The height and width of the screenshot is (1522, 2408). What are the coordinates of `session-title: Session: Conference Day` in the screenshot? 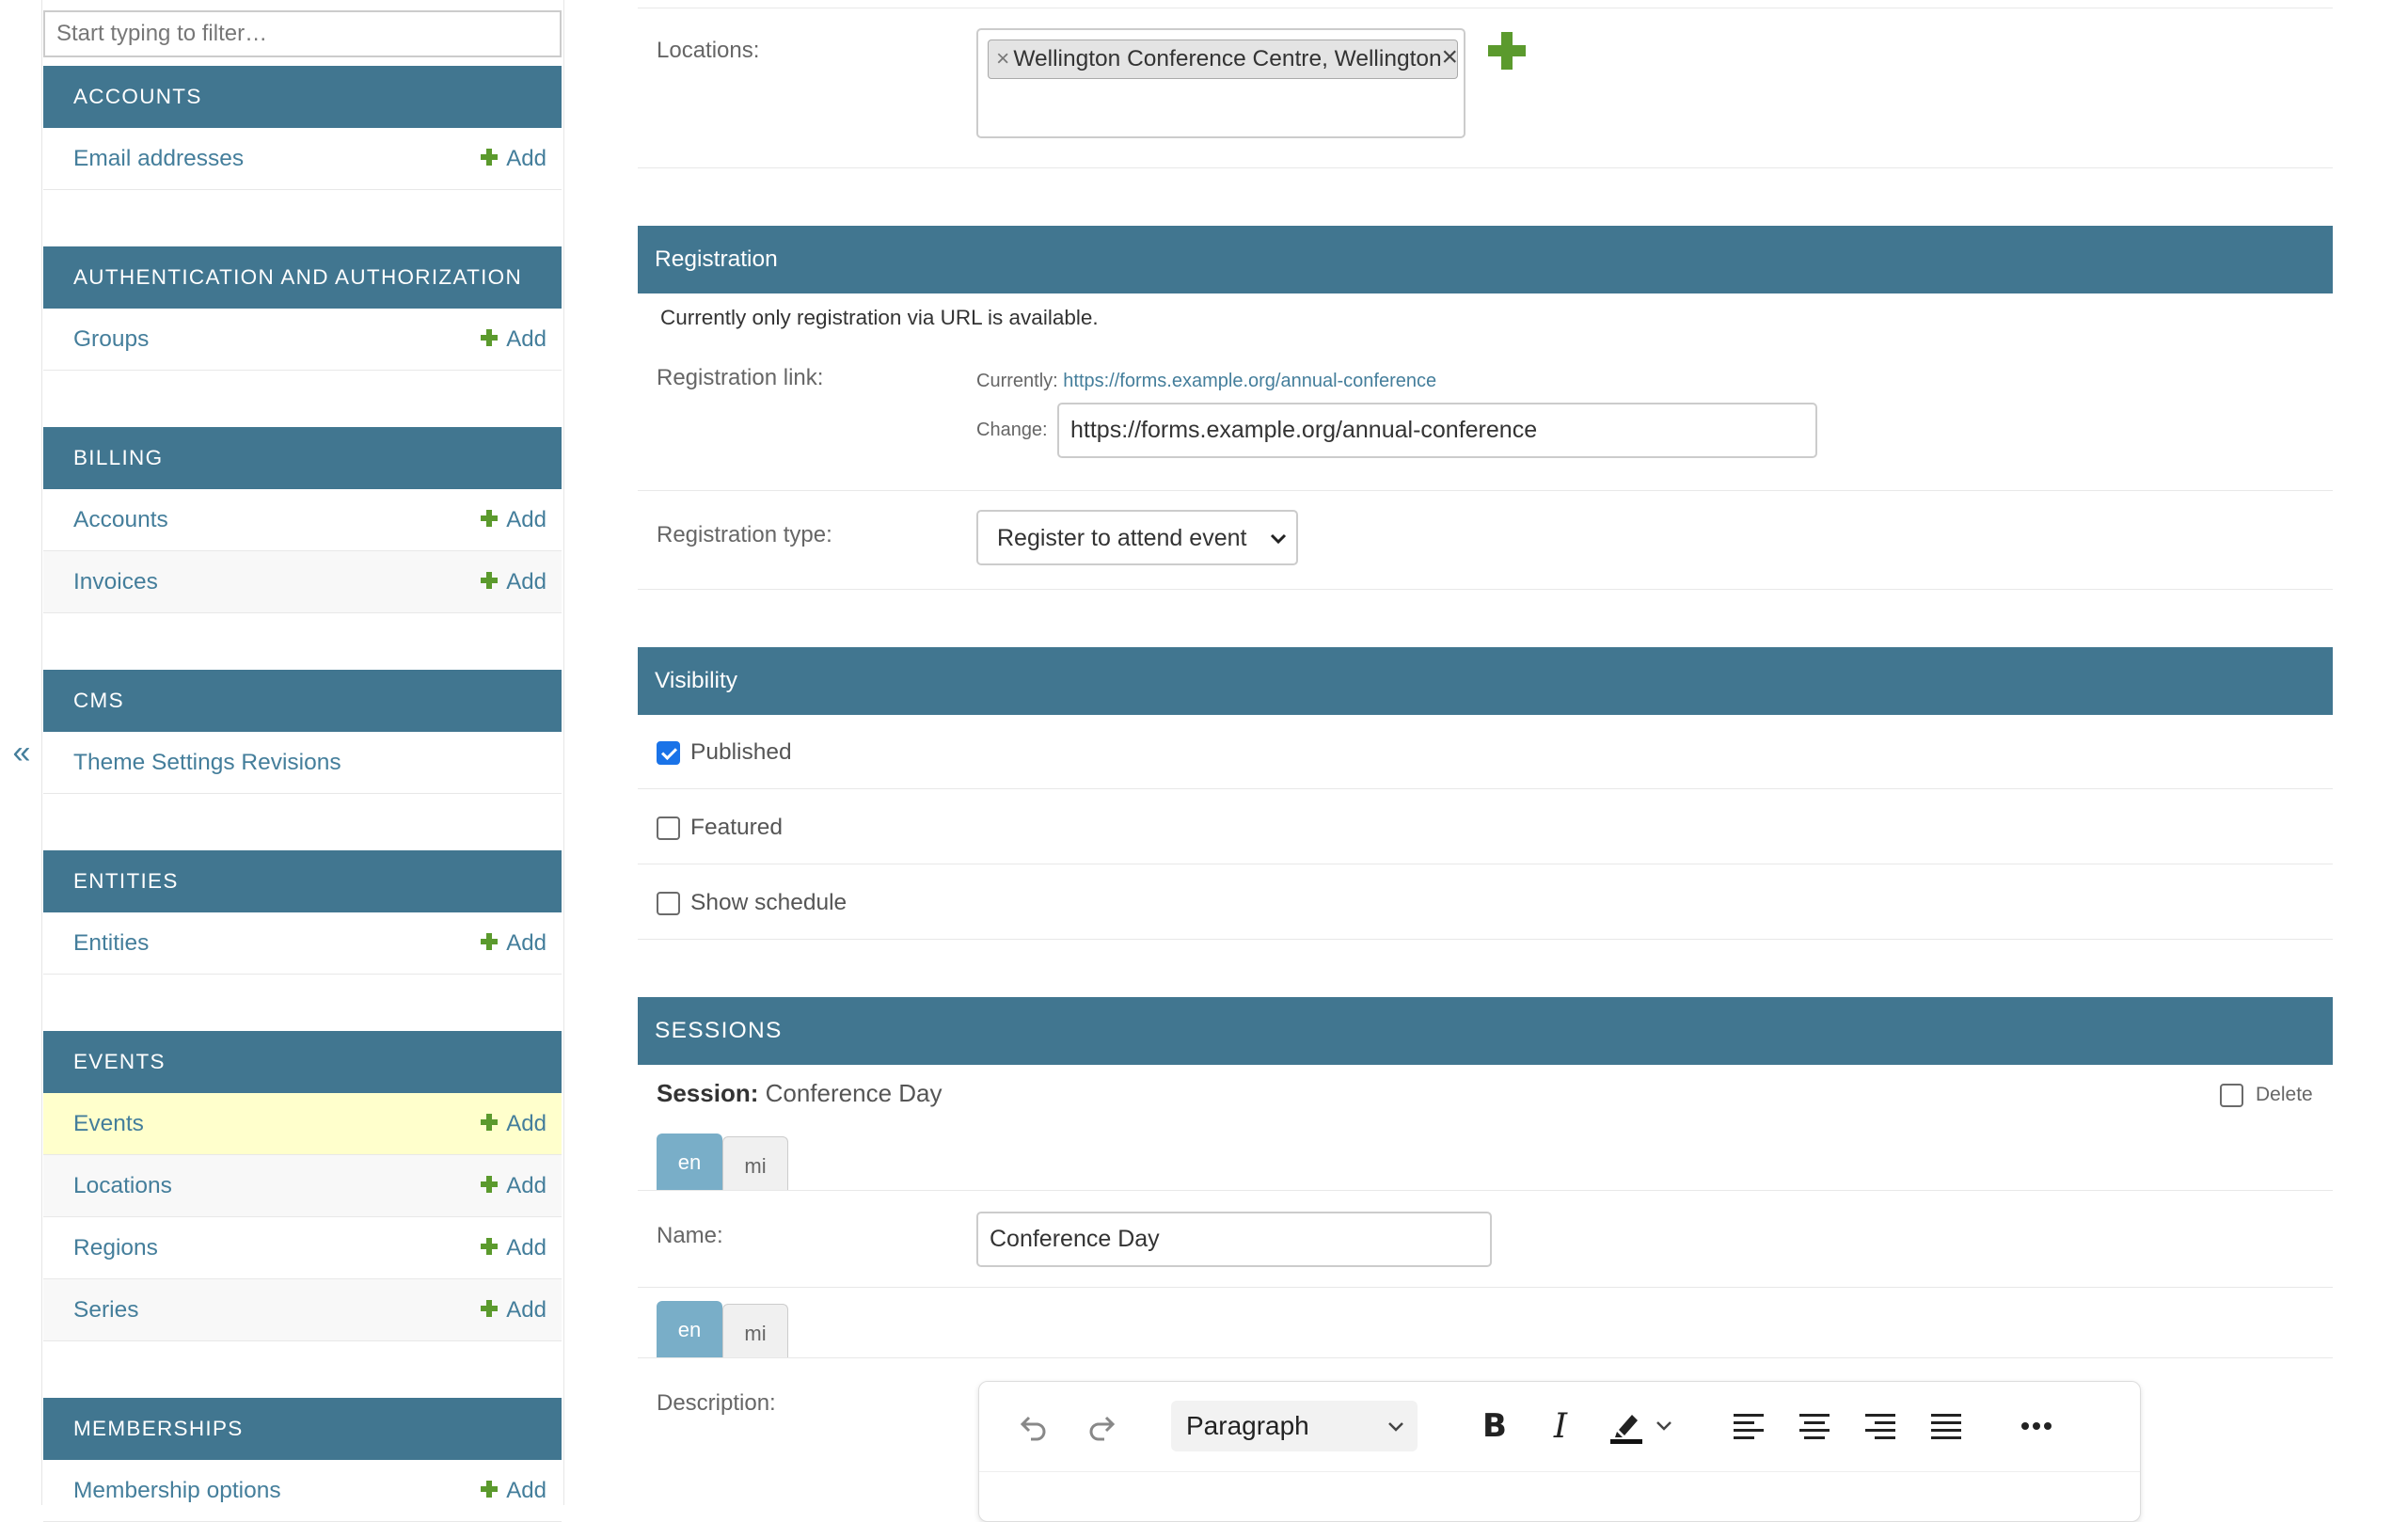 It's located at (800, 1093).